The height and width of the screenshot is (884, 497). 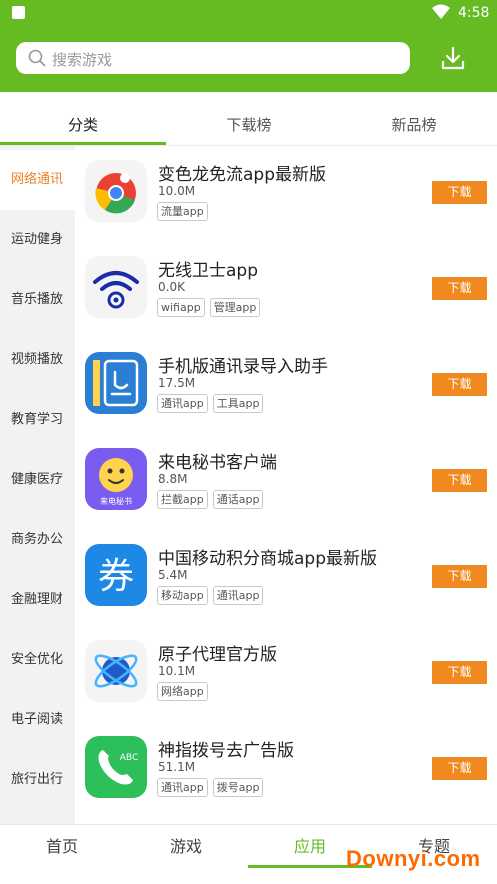 What do you see at coordinates (182, 595) in the screenshot?
I see `app-tag: 移动app` at bounding box center [182, 595].